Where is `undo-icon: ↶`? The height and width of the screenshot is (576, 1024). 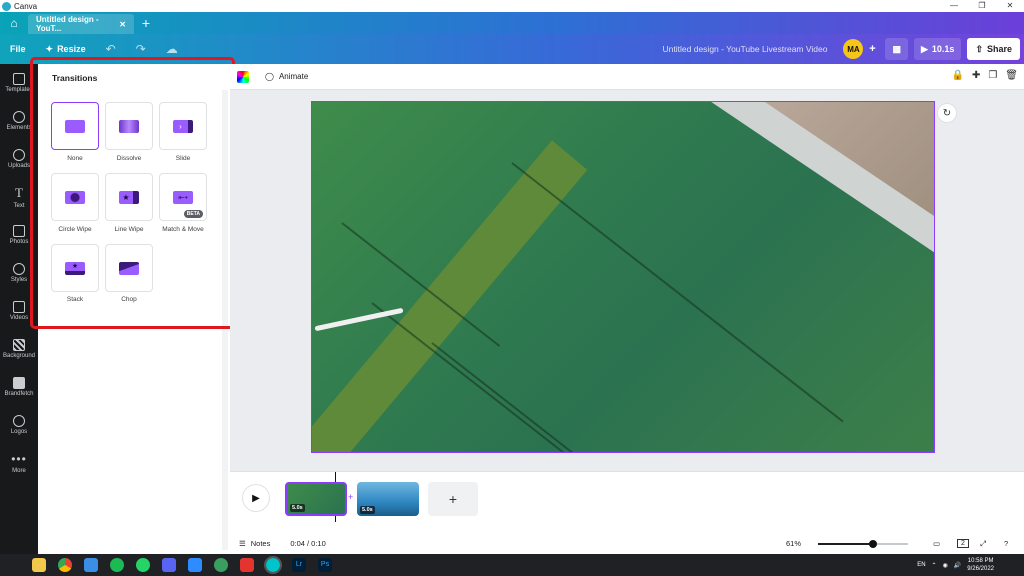
undo-icon: ↶ is located at coordinates (111, 49).